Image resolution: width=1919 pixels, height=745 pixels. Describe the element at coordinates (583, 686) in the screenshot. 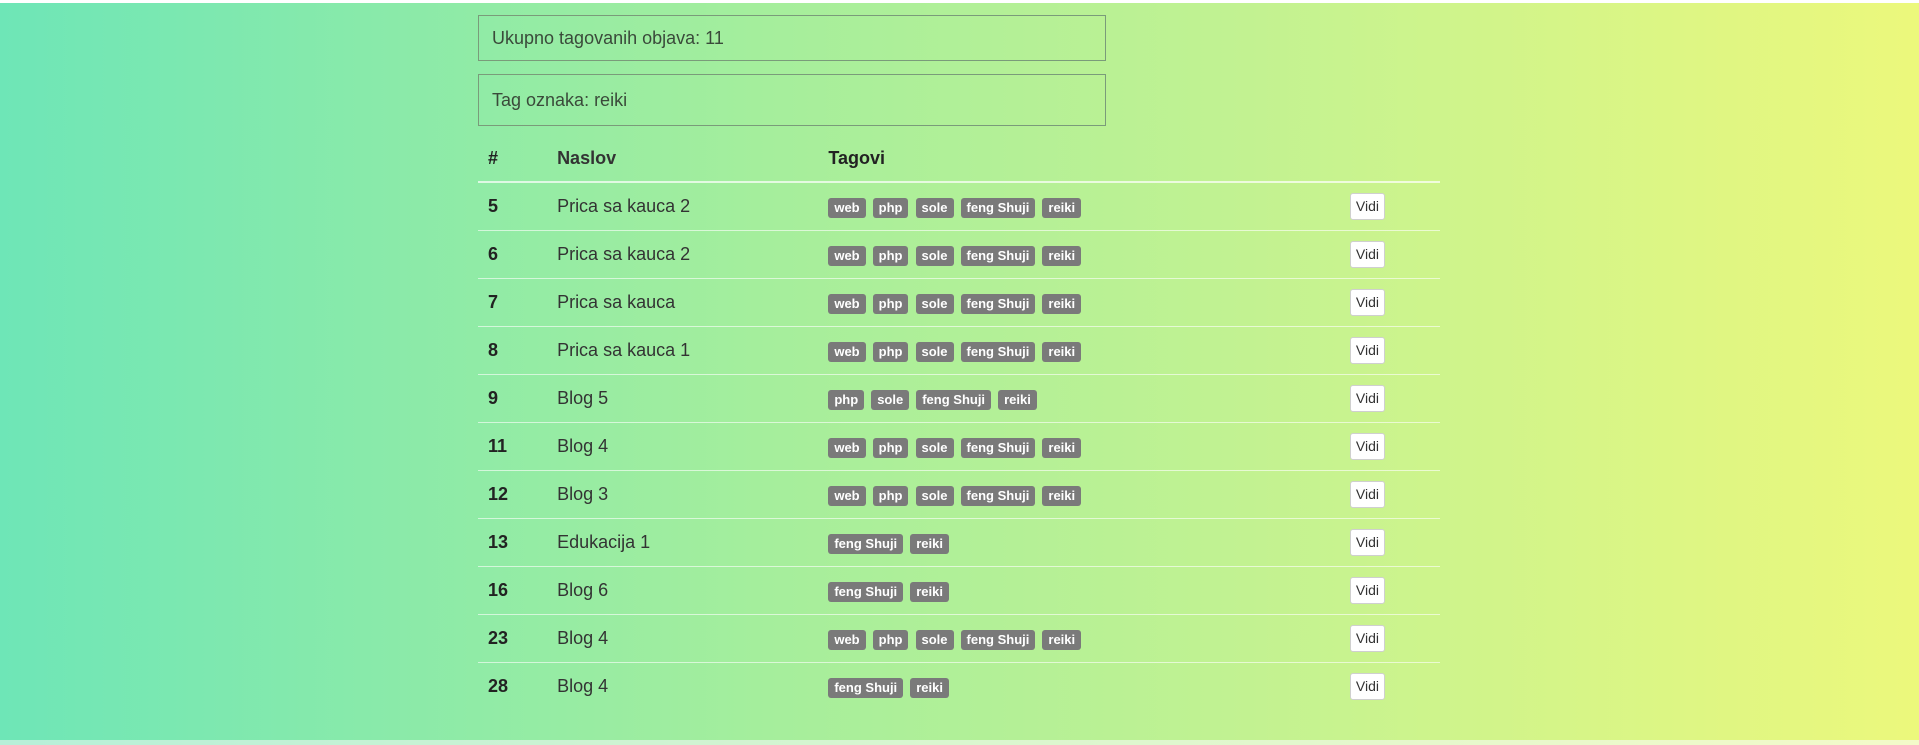

I see `row-title: Blog 4` at that location.